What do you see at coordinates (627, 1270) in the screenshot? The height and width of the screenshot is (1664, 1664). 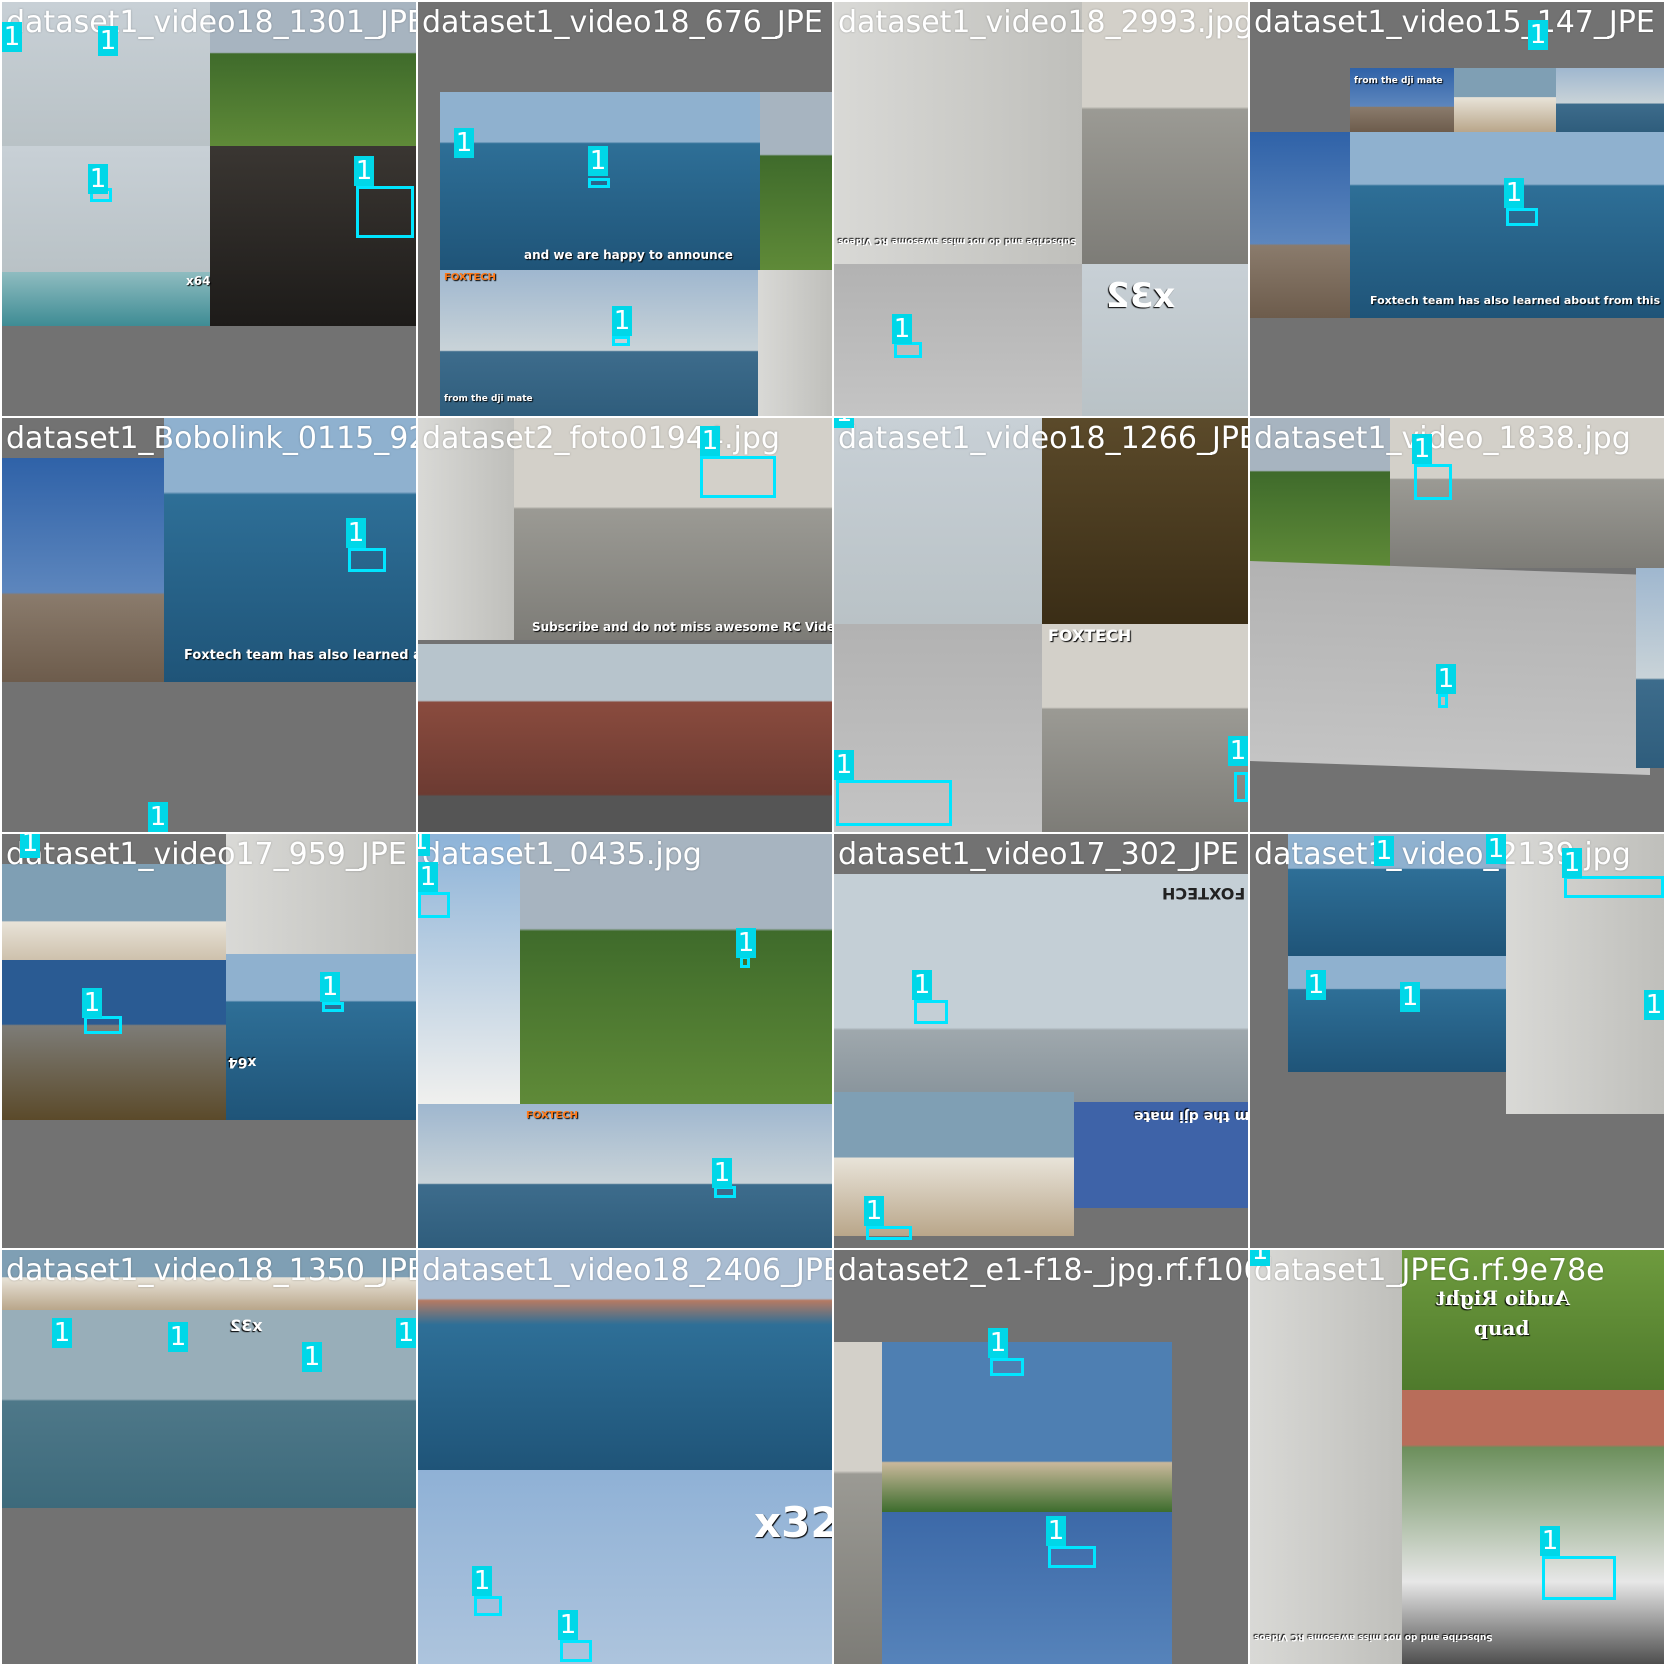 I see `tile-filename: dataset1_video18_2406_JPE` at bounding box center [627, 1270].